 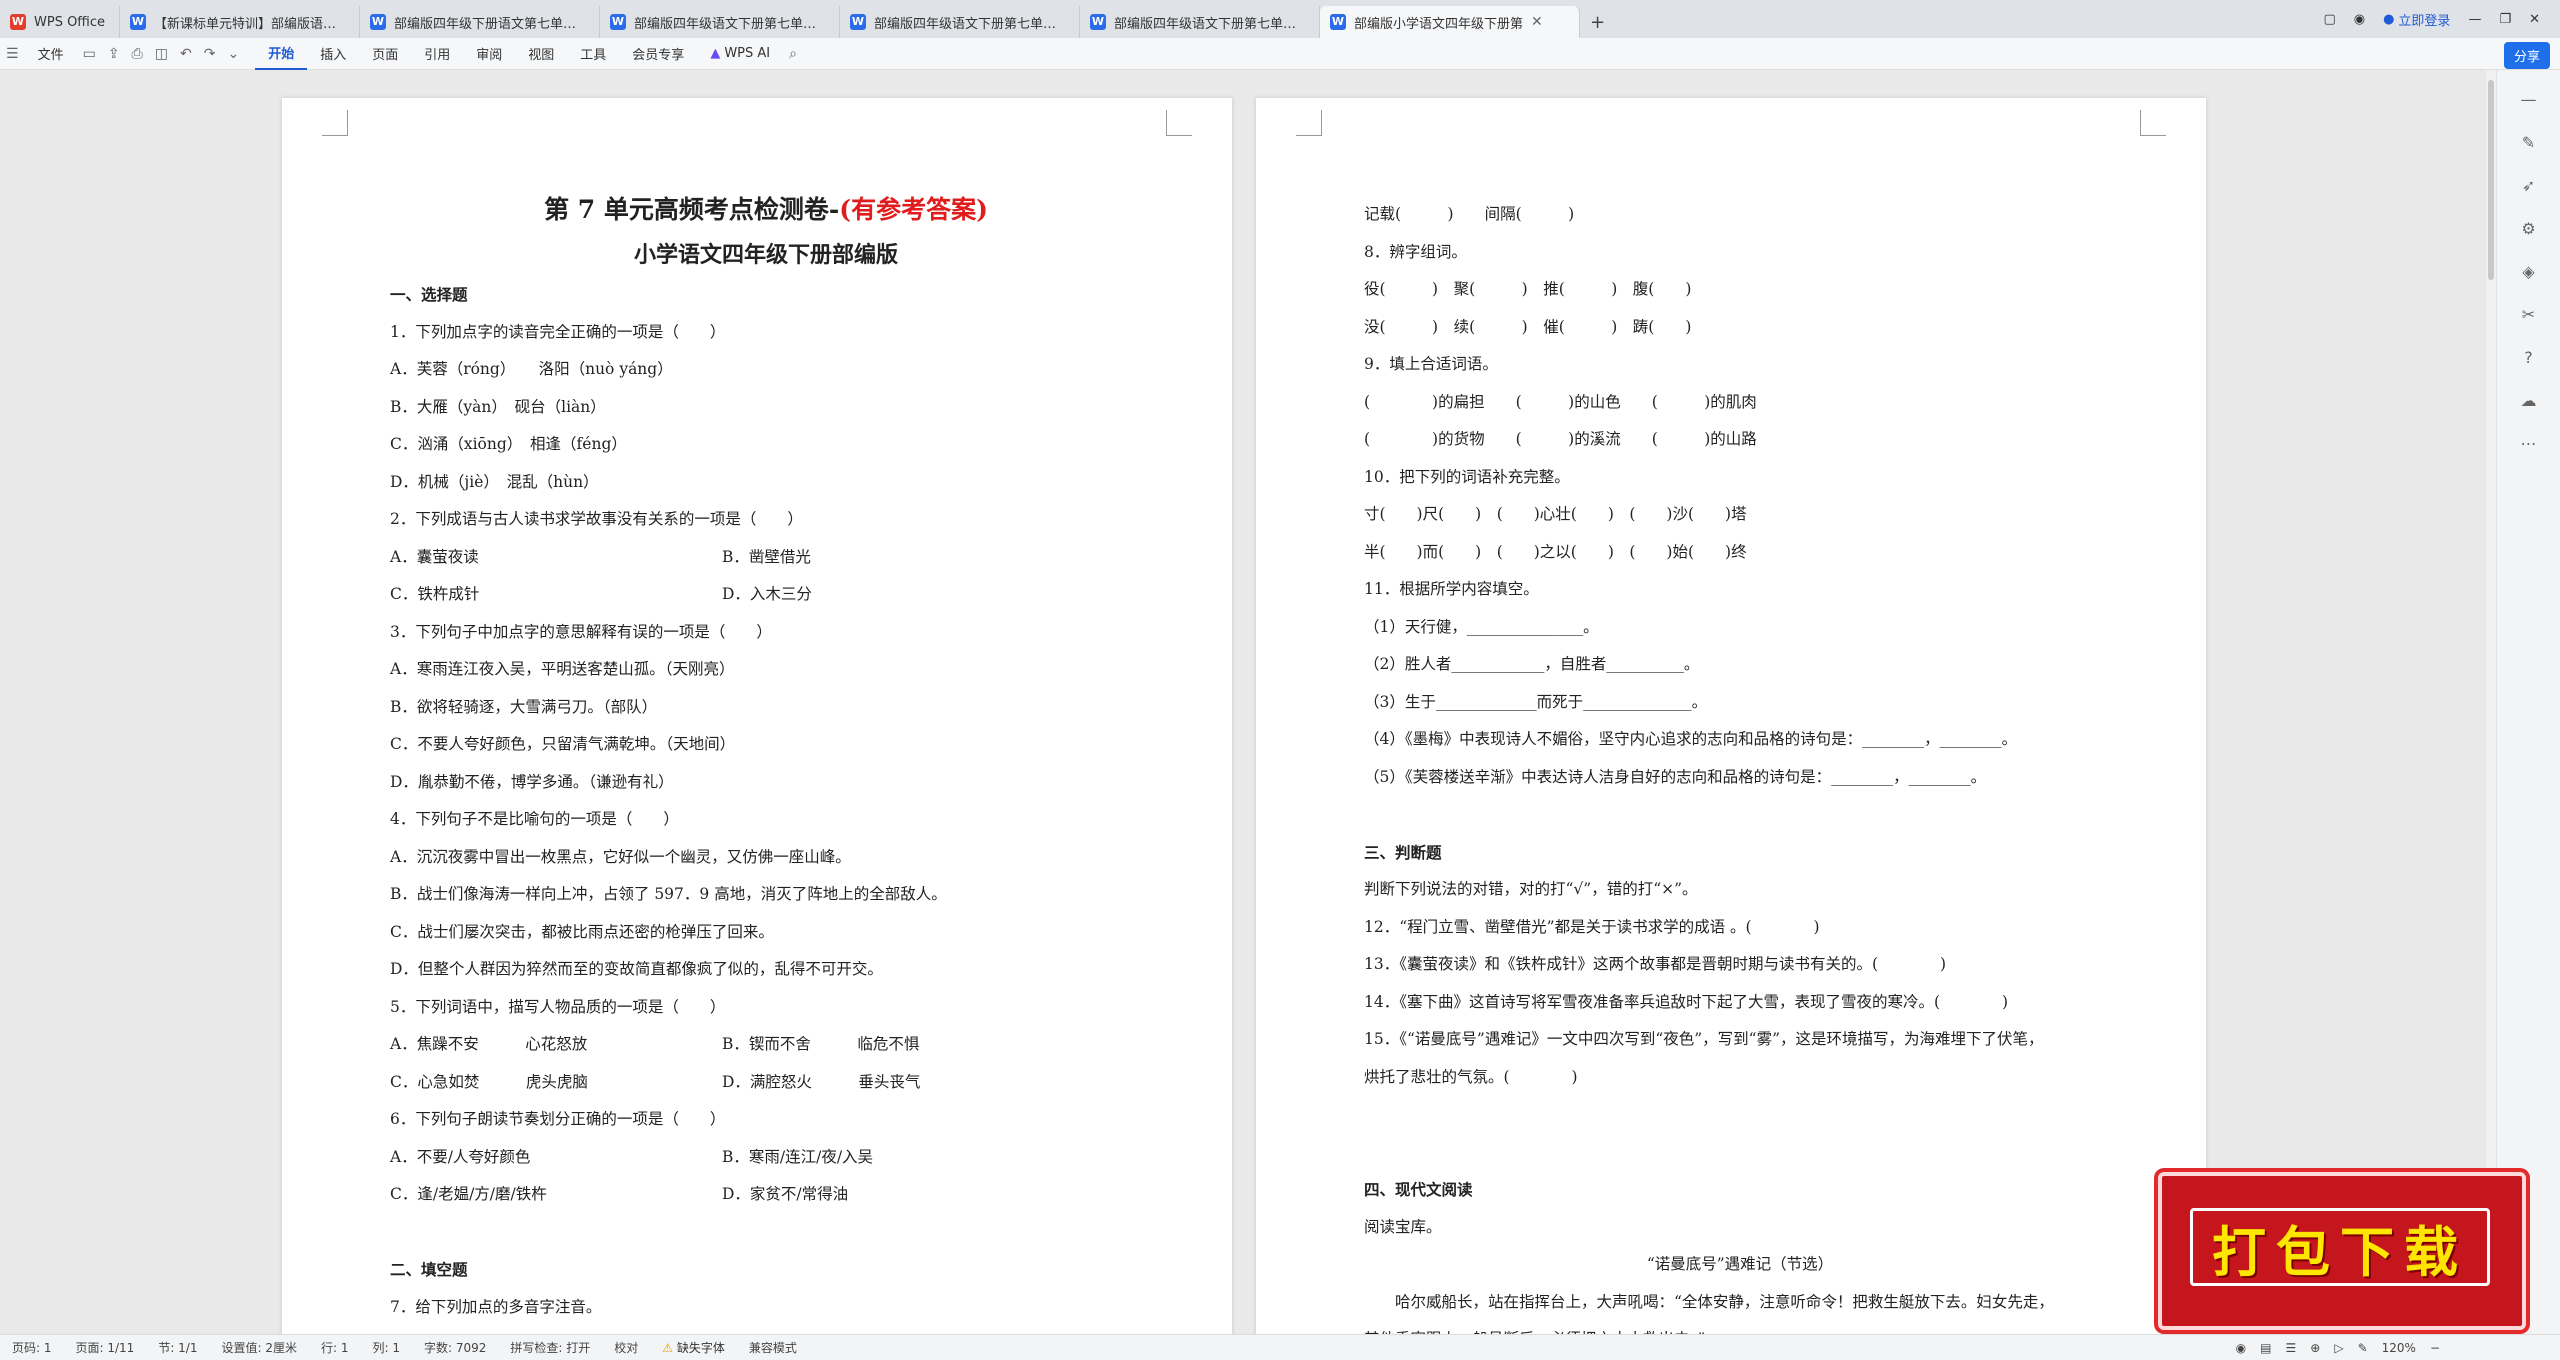 I want to click on page-corner-mark, so click(x=1309, y=123).